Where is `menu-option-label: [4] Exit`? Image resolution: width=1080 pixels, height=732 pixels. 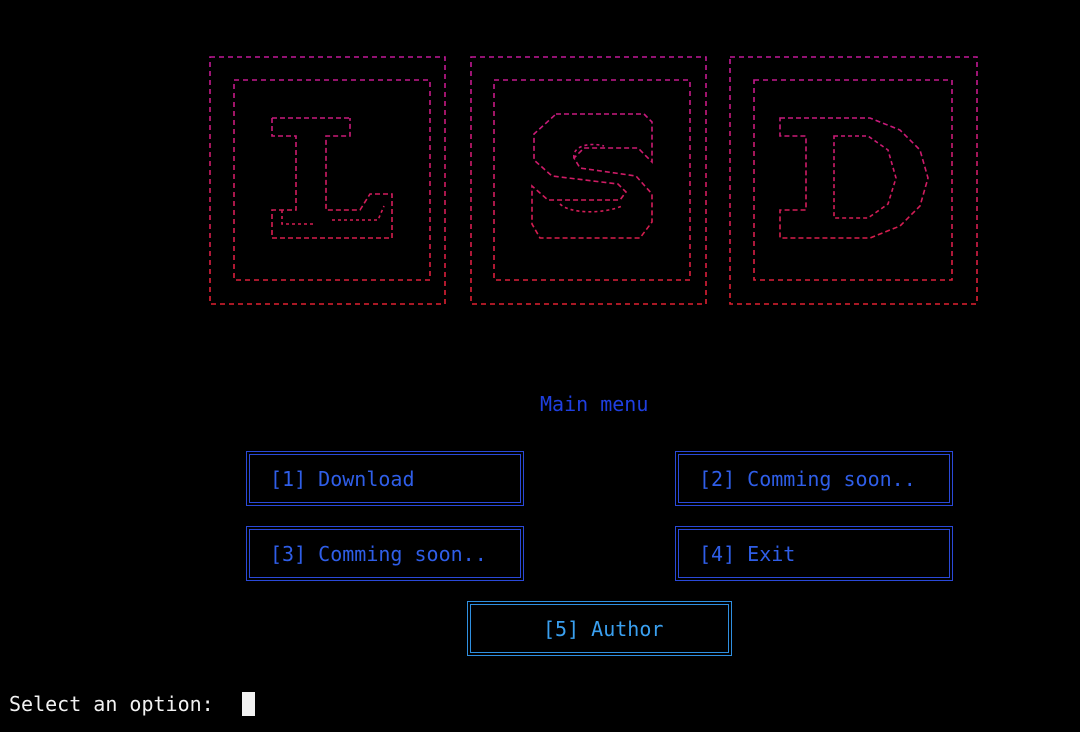 menu-option-label: [4] Exit is located at coordinates (747, 554).